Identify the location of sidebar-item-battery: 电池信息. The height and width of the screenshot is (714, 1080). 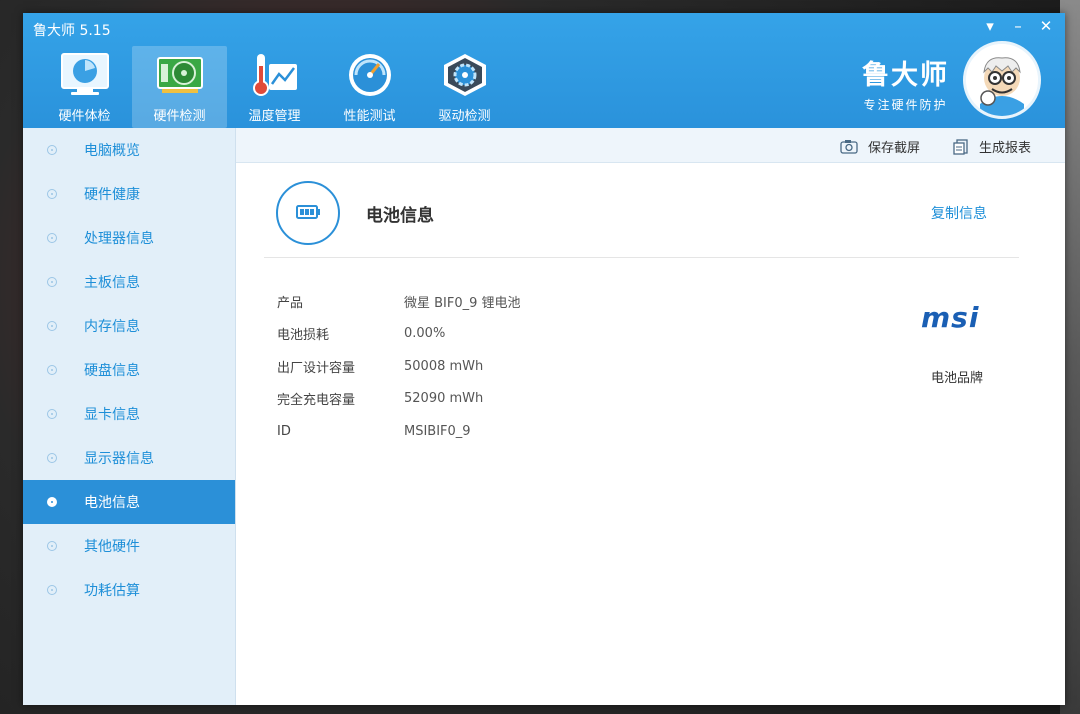
(129, 502).